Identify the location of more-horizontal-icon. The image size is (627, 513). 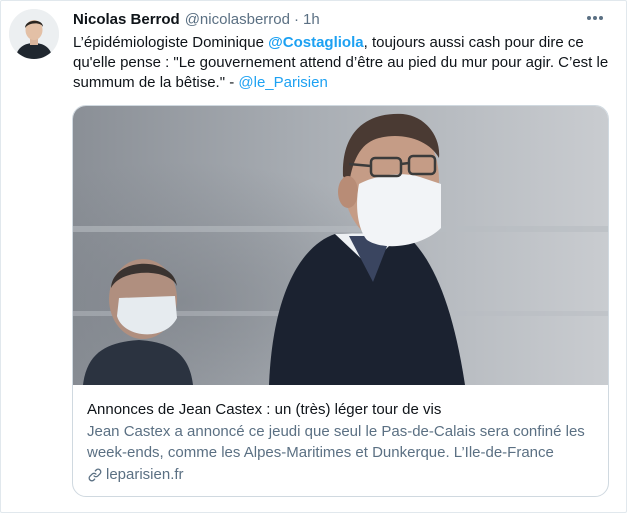
(595, 18).